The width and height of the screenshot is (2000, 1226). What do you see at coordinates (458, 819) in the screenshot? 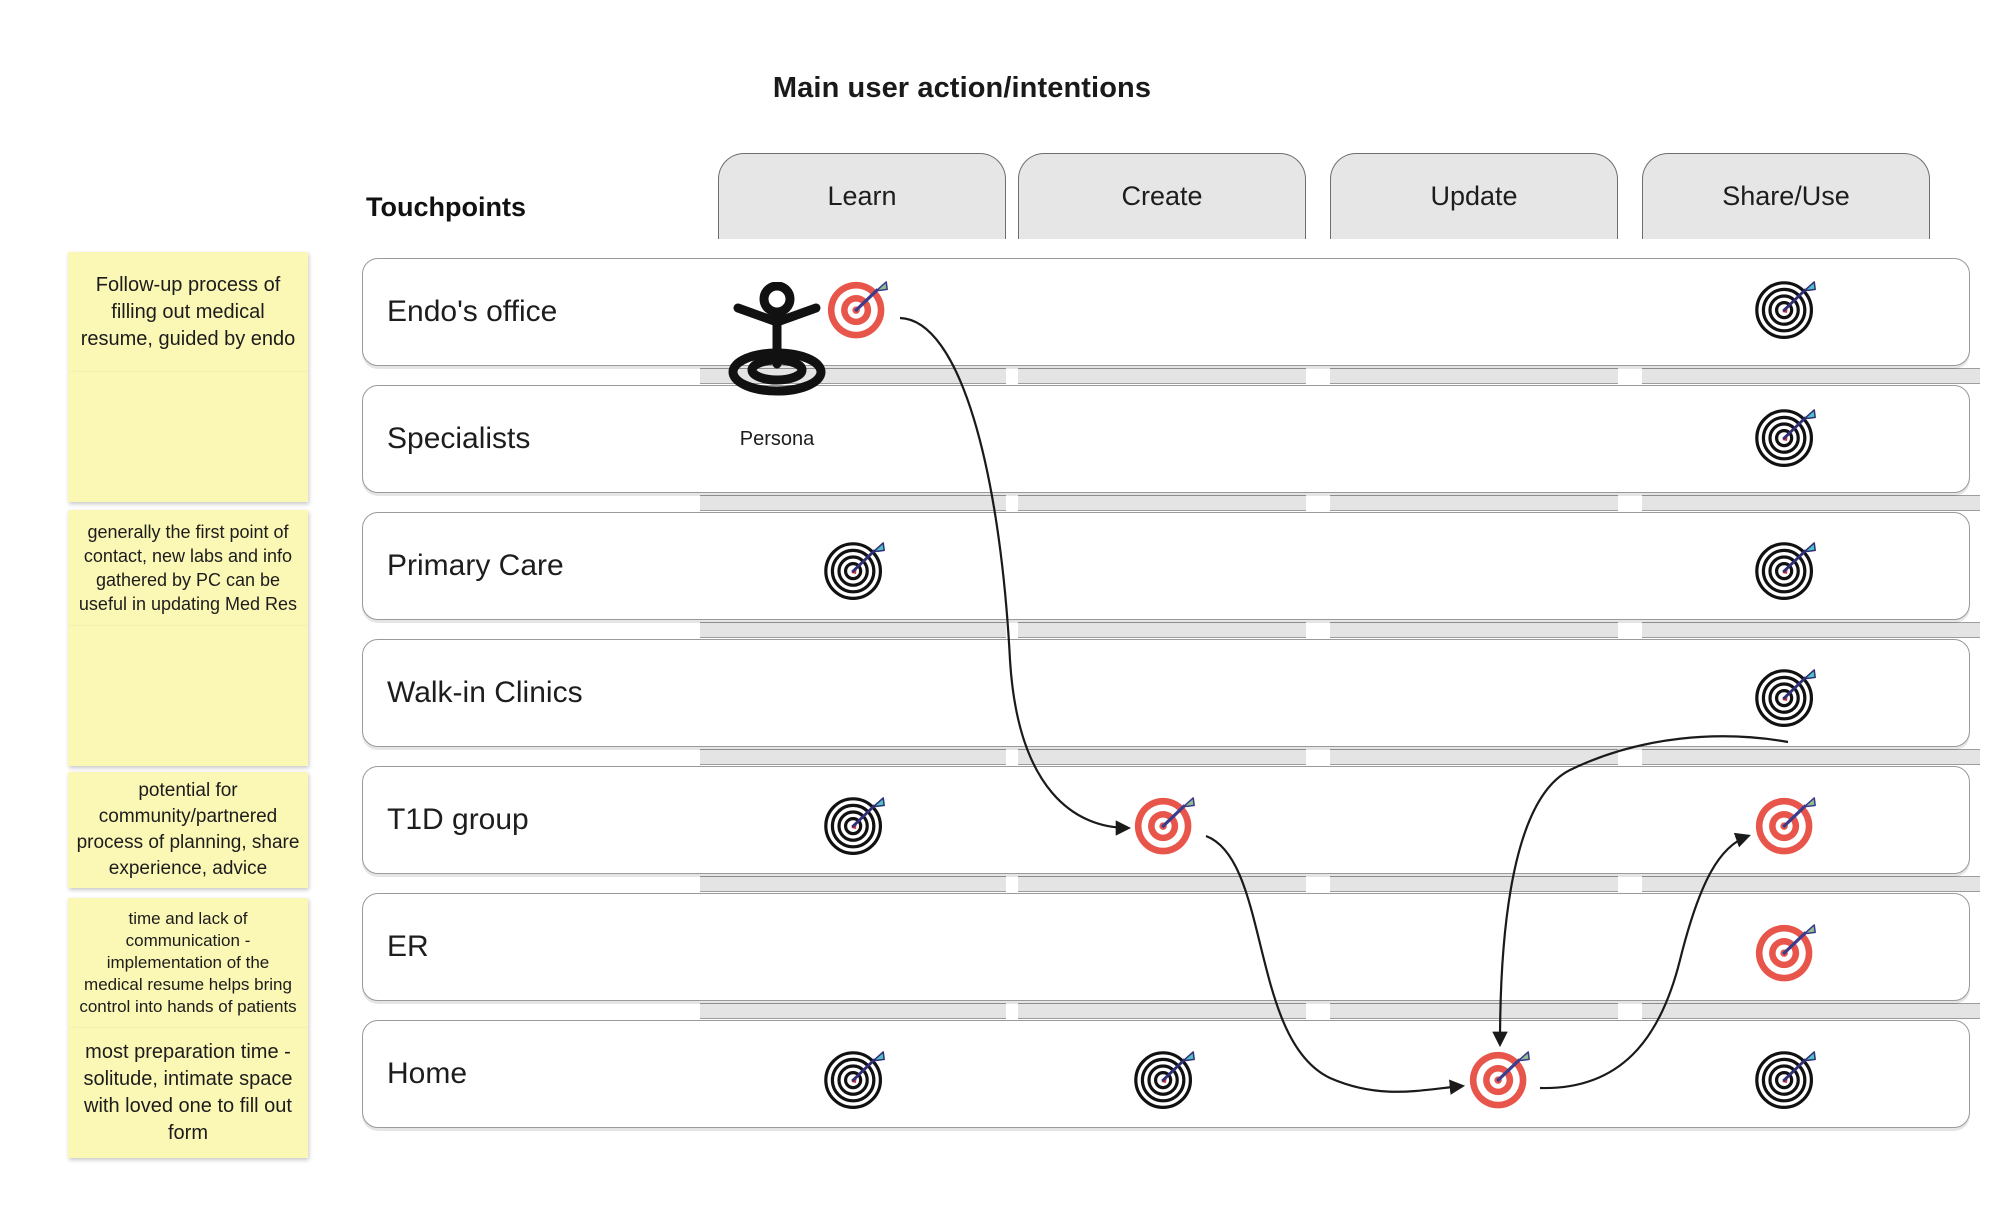
I see `row-label: T1D group` at bounding box center [458, 819].